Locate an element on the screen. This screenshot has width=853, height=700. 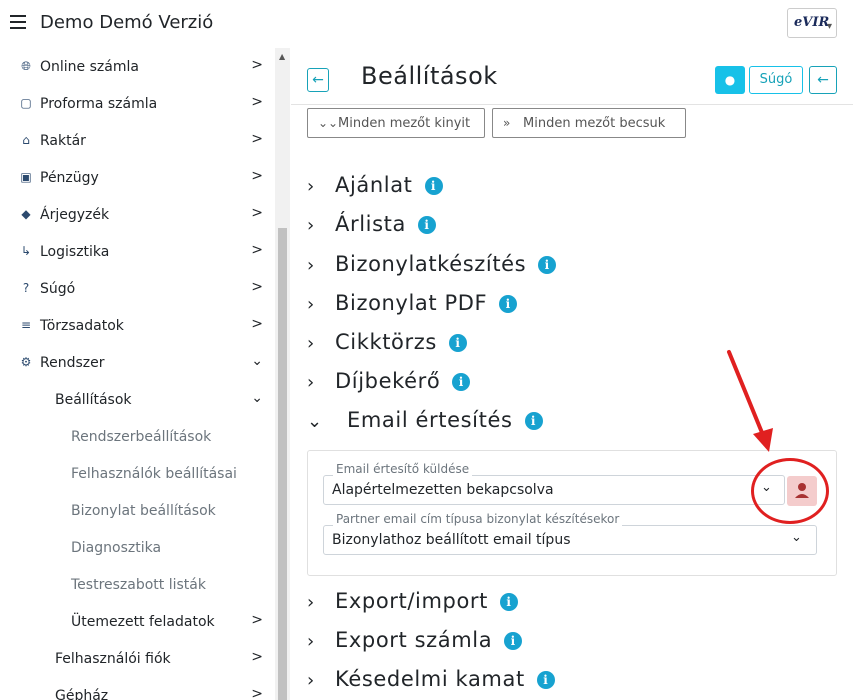
sidebar-item-label: Rendszer is located at coordinates (72, 363).